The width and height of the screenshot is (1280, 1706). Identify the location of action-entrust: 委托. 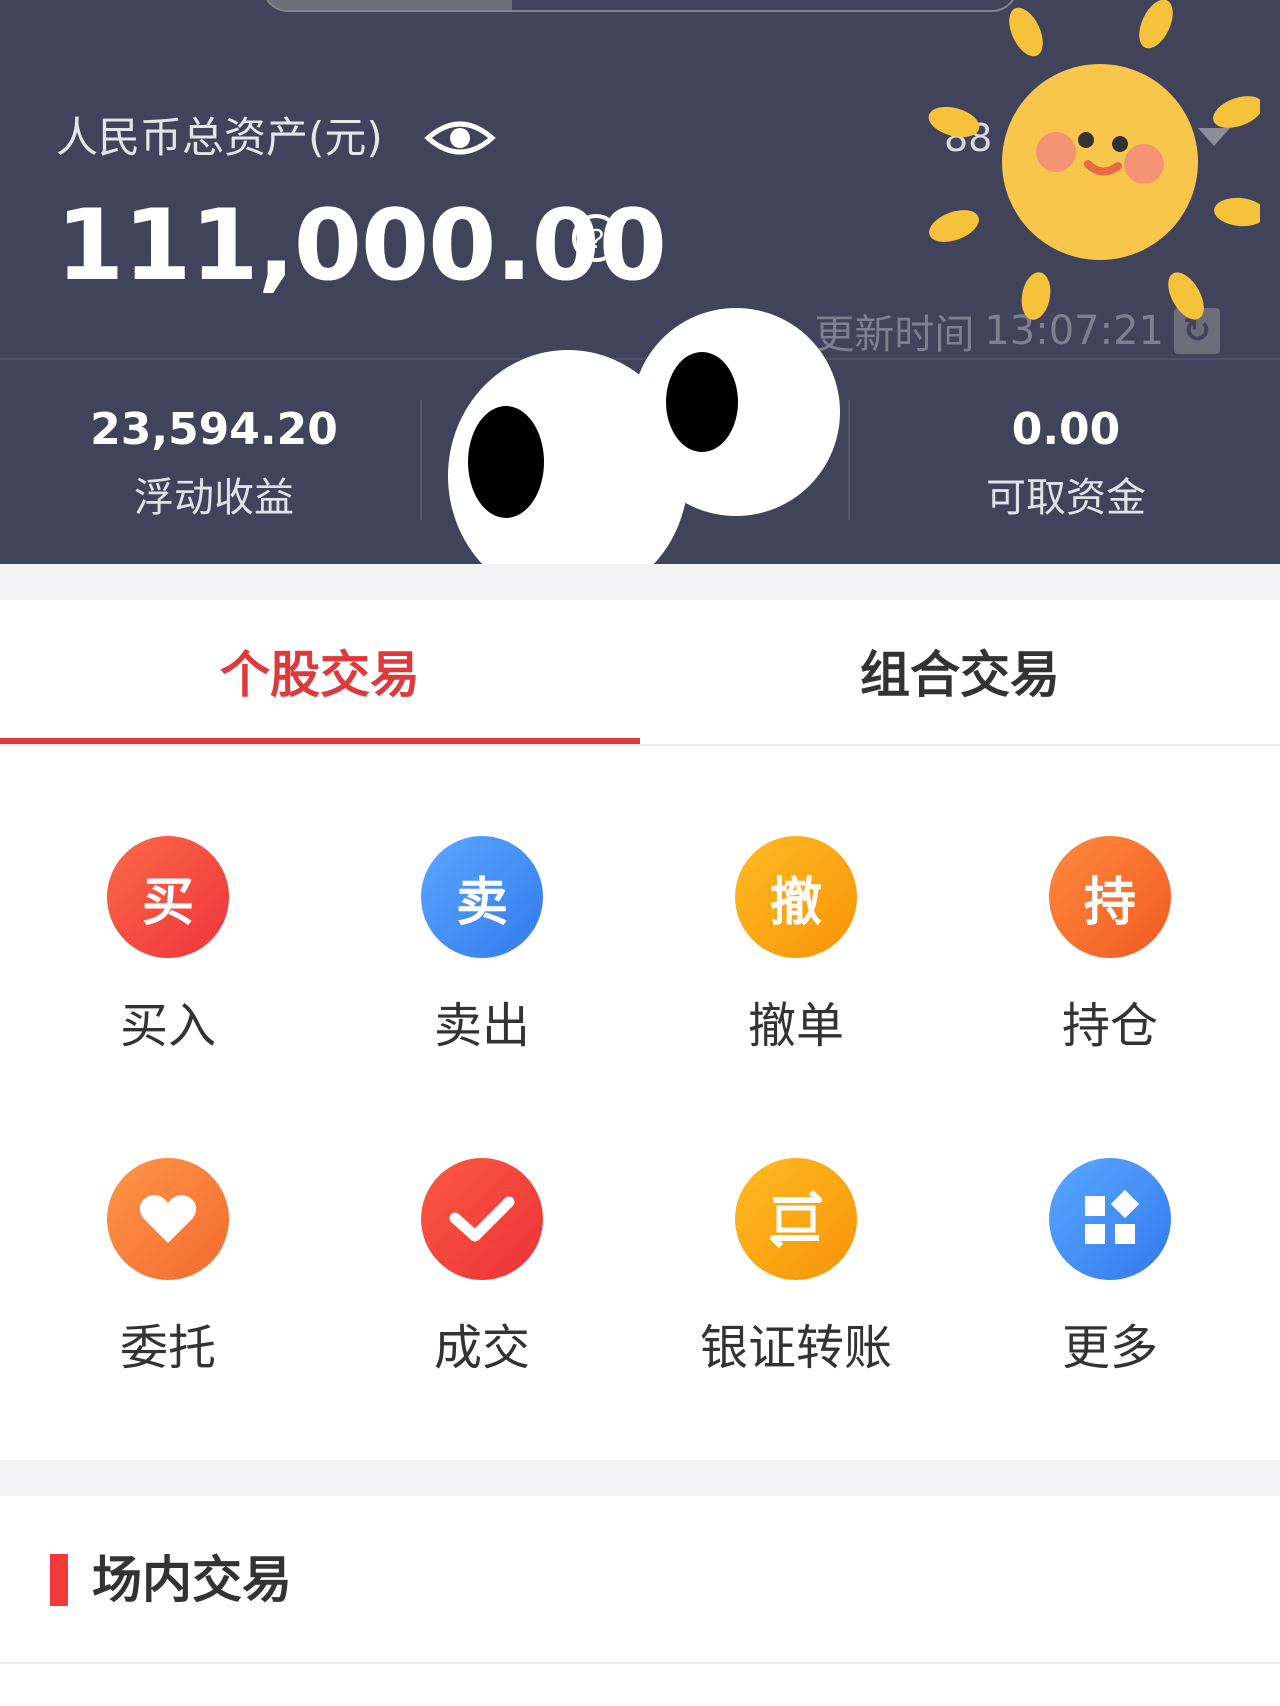
(168, 1268).